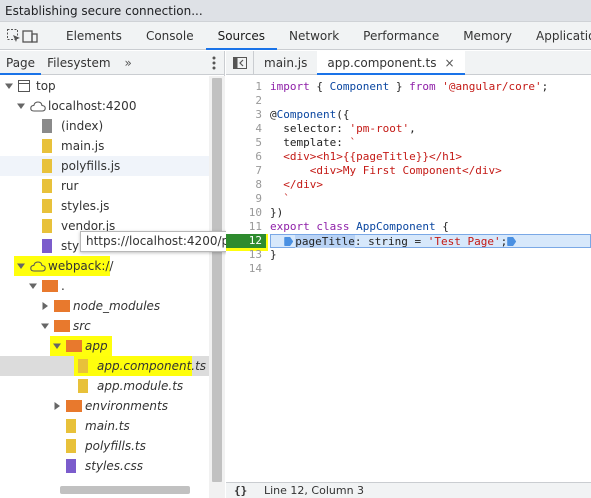 This screenshot has height=498, width=591. Describe the element at coordinates (246, 115) in the screenshot. I see `line-number: 3` at that location.